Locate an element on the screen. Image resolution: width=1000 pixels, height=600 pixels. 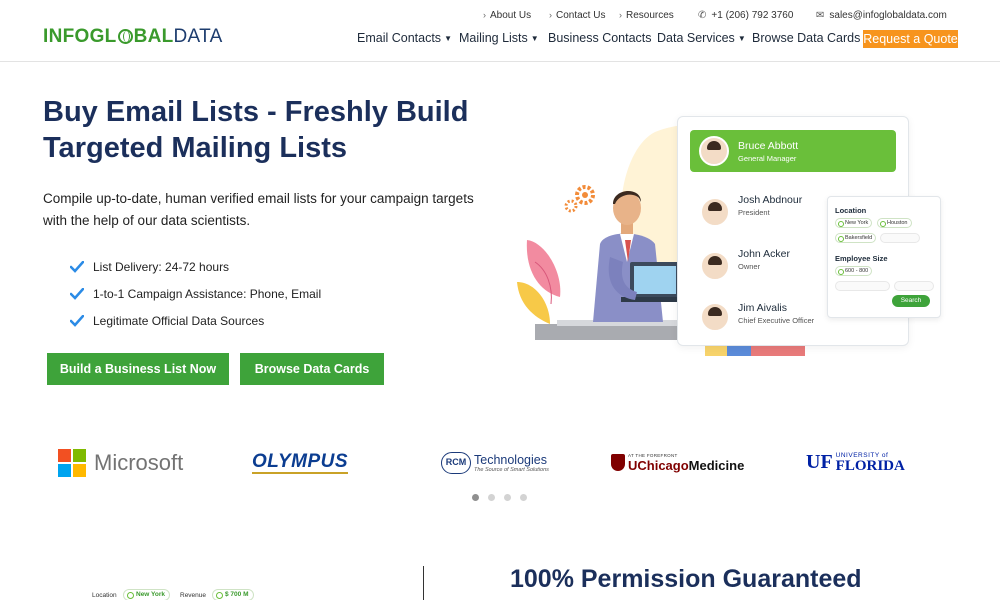
phone-link: ✆ +1 (206) 792 3760 is located at coordinates (745, 15).